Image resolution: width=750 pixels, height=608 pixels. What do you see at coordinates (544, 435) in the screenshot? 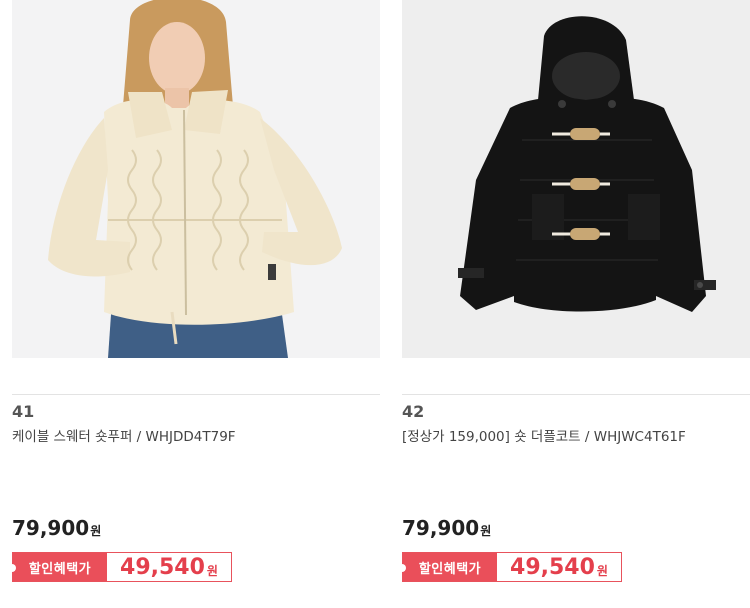
I see `product-title: [정상가 159,000] 숏 더플코트 / WHJWC4T61F` at bounding box center [544, 435].